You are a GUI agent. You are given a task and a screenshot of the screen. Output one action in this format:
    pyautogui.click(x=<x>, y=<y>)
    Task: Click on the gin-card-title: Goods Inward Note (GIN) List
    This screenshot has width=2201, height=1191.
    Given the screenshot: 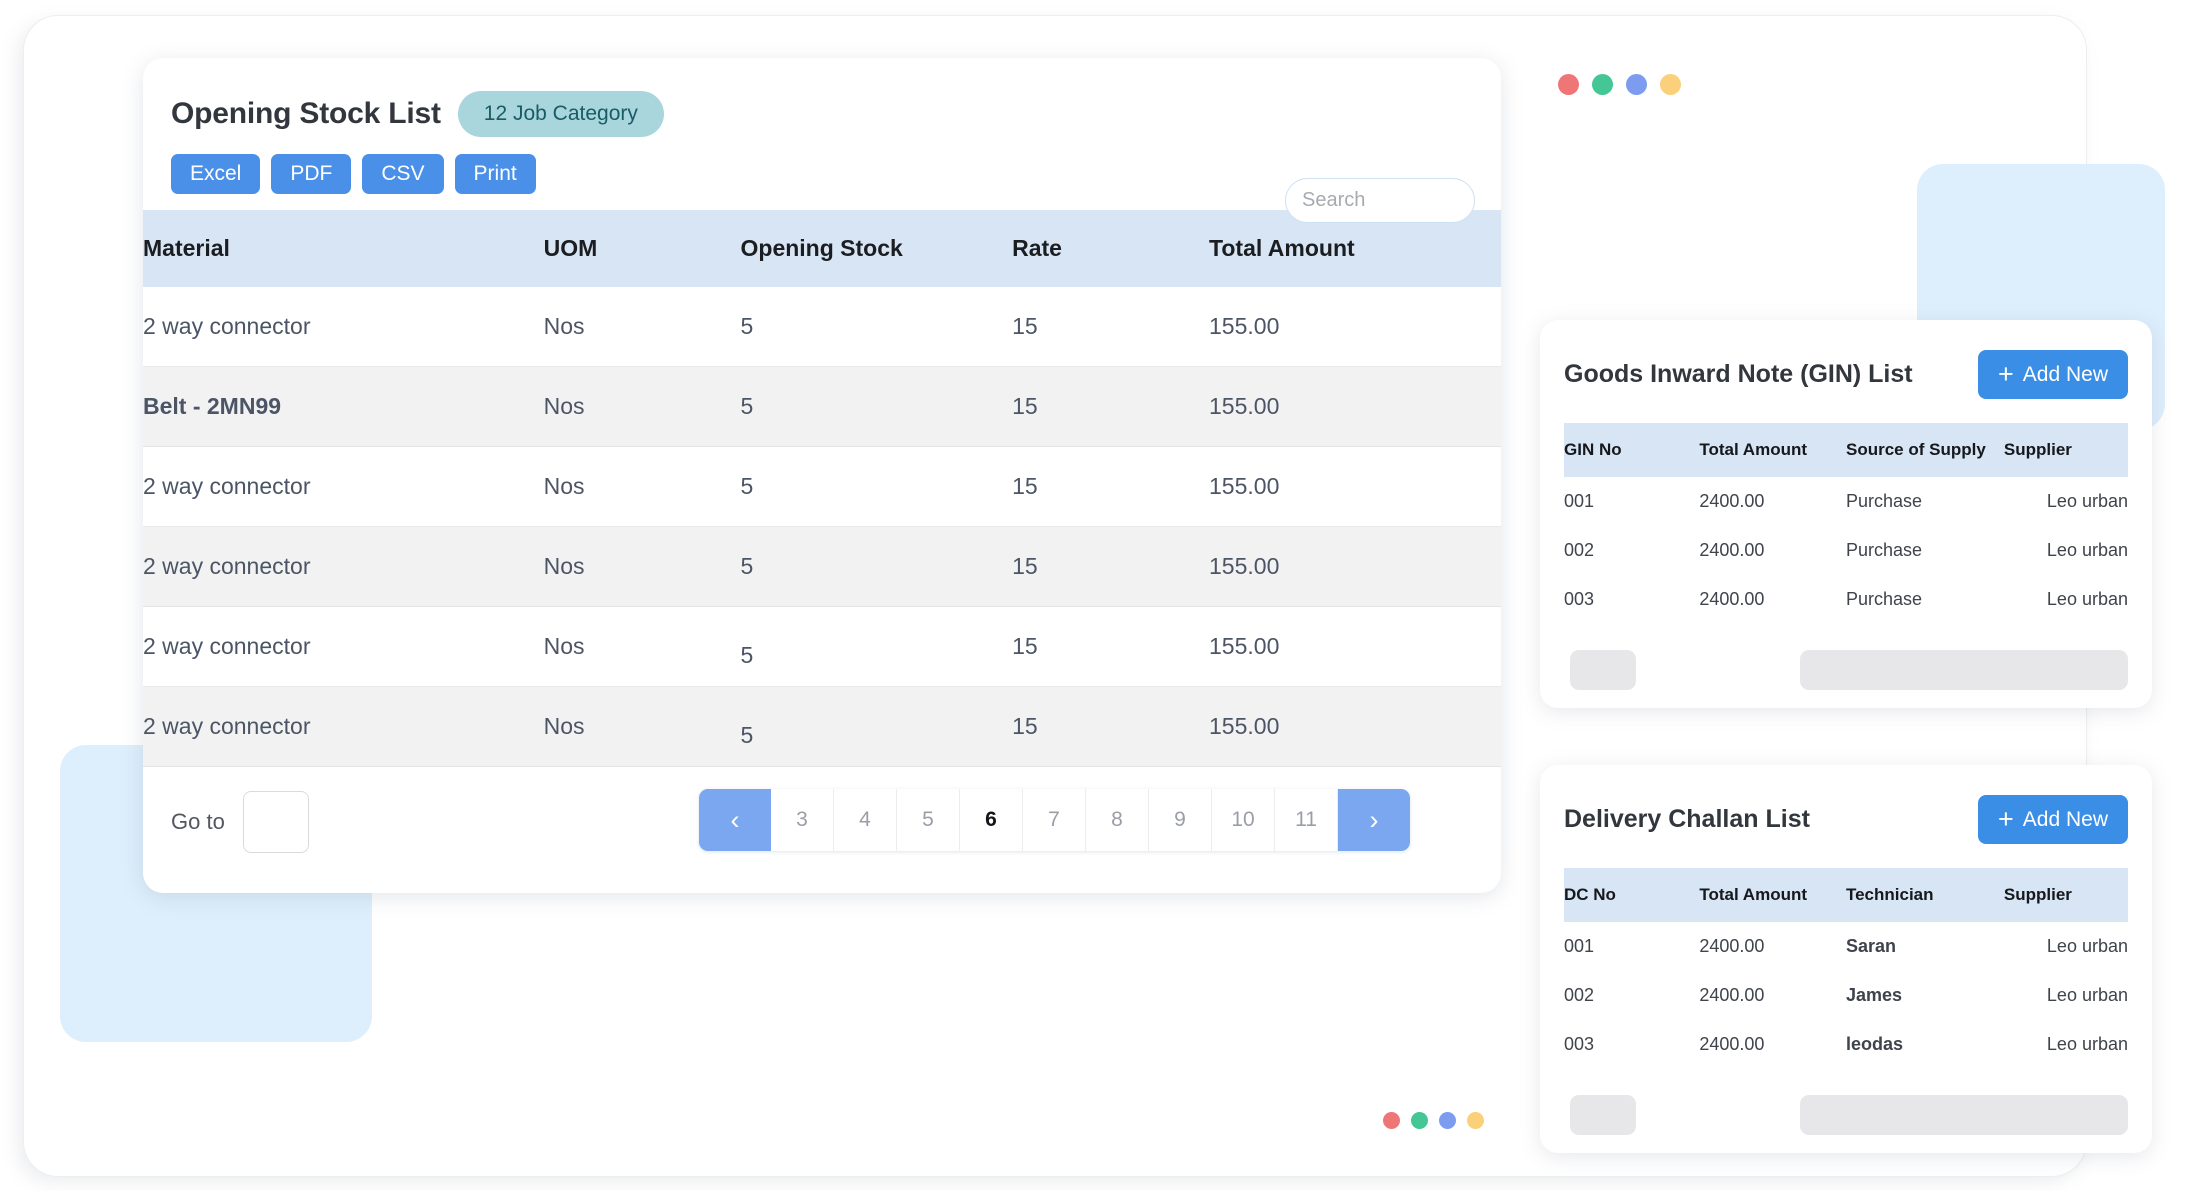 What is the action you would take?
    pyautogui.click(x=1738, y=374)
    